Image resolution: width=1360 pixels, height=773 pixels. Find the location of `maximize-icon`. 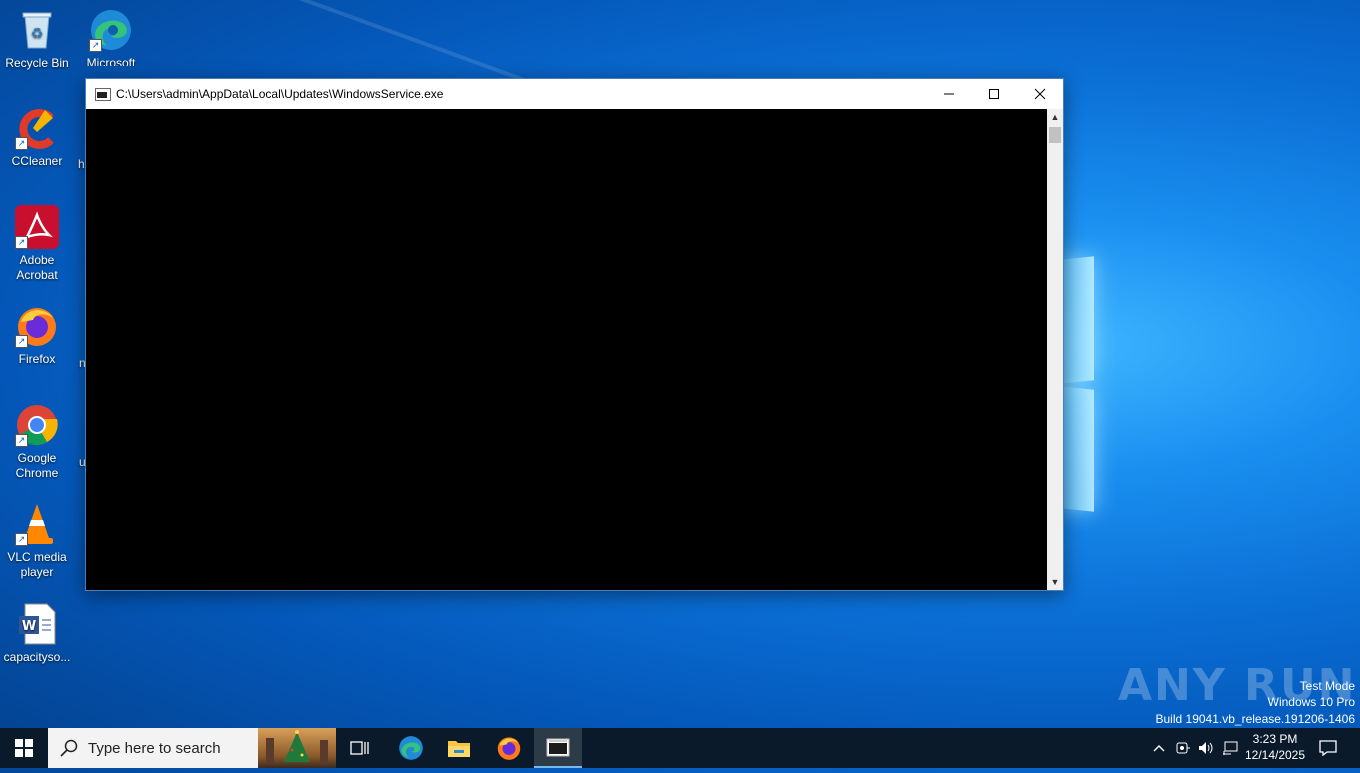

maximize-icon is located at coordinates (994, 94).